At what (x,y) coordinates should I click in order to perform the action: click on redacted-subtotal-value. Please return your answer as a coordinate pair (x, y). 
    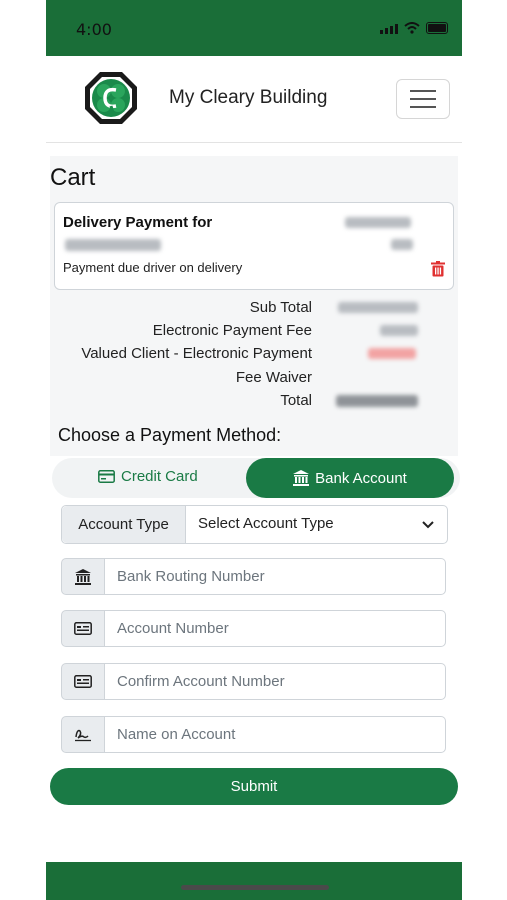
    Looking at the image, I should click on (378, 307).